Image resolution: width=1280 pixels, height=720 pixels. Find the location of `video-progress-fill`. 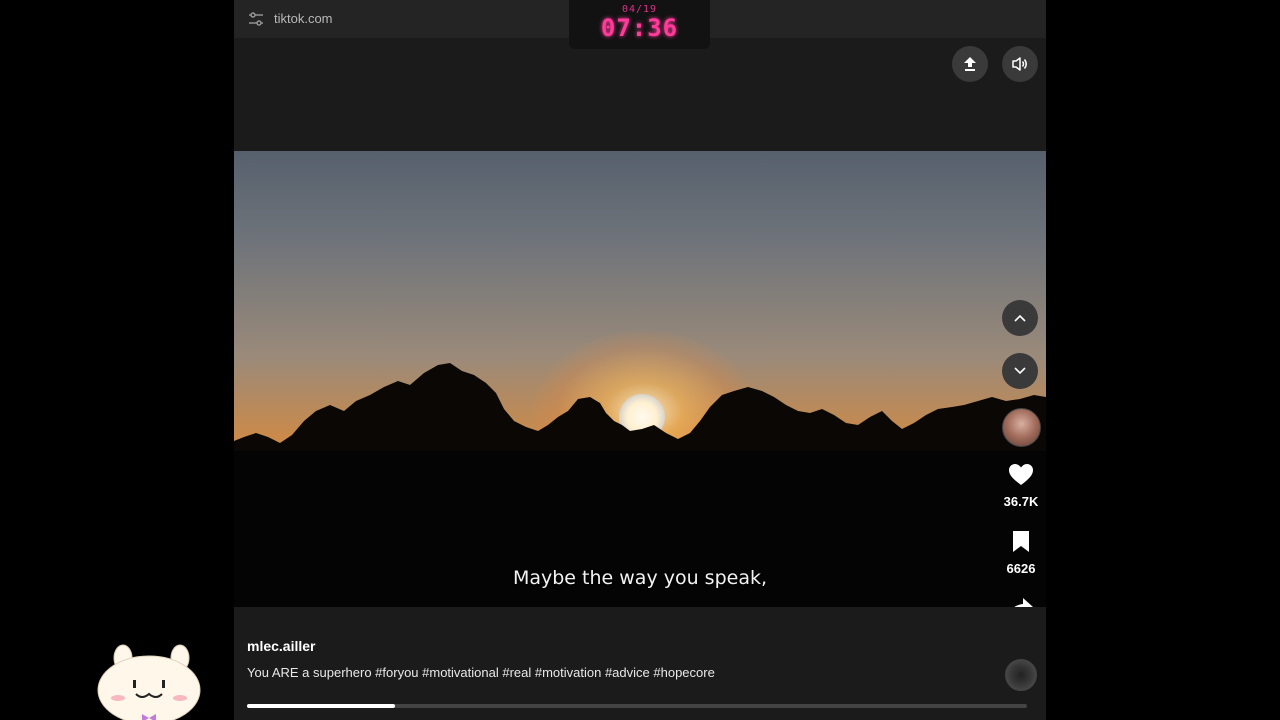

video-progress-fill is located at coordinates (321, 706).